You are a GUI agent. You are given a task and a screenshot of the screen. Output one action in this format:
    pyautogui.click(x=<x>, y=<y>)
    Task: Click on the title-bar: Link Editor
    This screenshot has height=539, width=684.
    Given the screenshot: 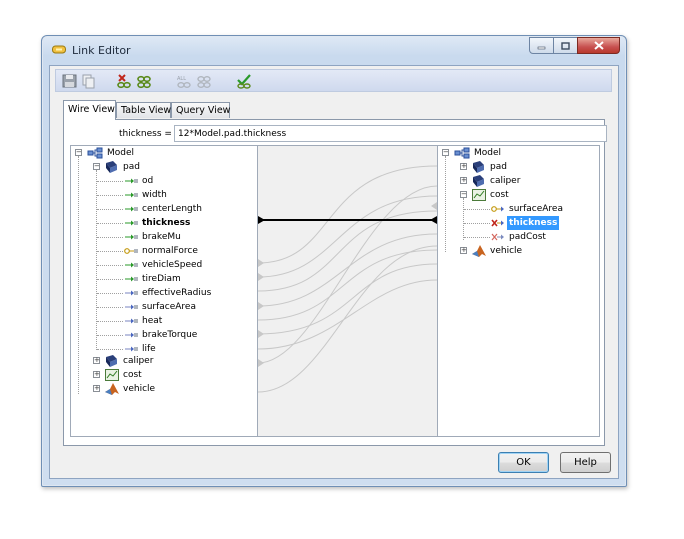 What is the action you would take?
    pyautogui.click(x=334, y=50)
    